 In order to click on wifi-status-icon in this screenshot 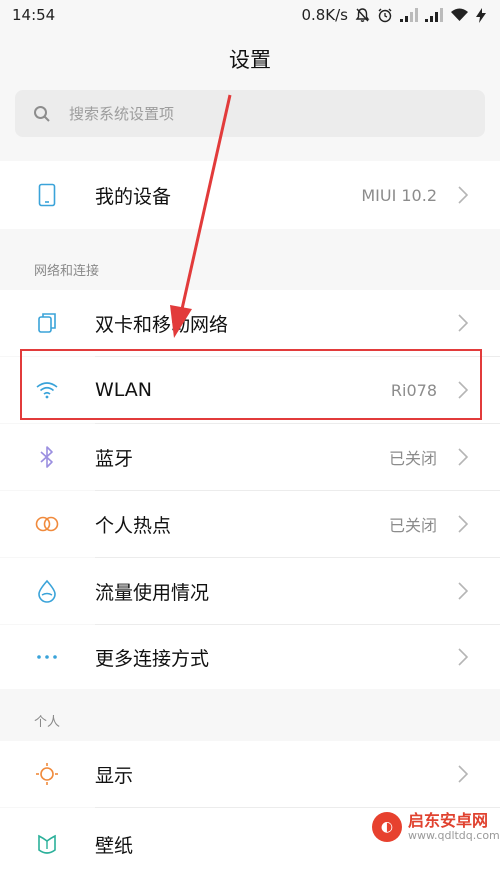, I will do `click(459, 14)`.